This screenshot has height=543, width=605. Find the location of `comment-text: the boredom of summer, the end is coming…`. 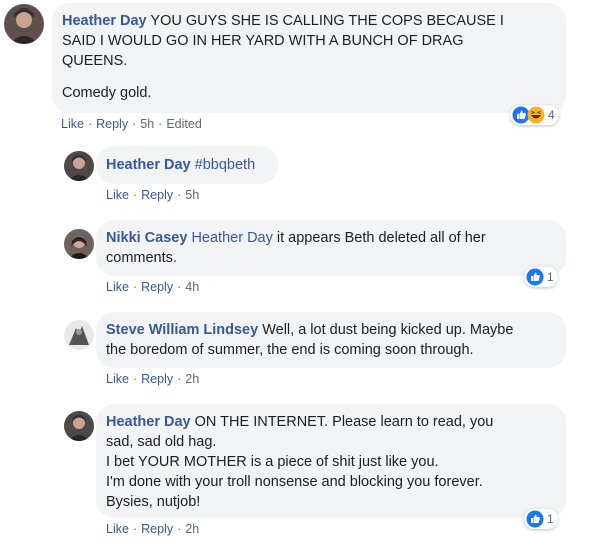

comment-text: the boredom of summer, the end is coming… is located at coordinates (290, 350).